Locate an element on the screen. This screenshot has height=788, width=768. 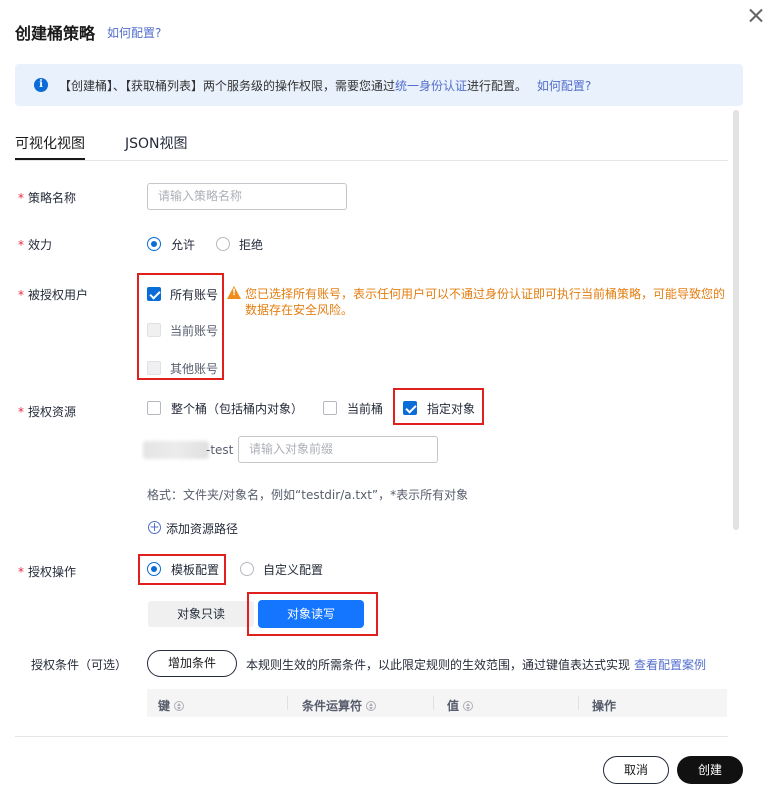
column-key: 键 is located at coordinates (171, 705).